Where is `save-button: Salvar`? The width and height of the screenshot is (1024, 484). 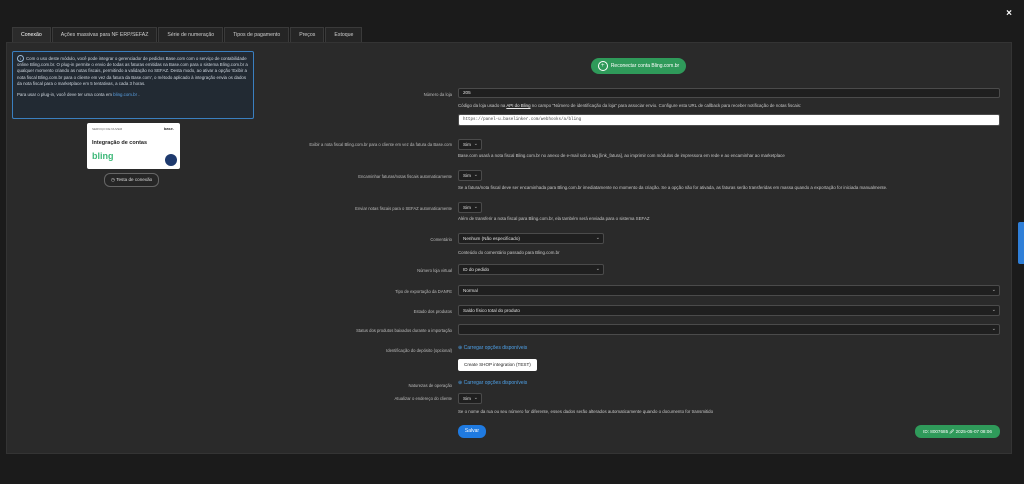 save-button: Salvar is located at coordinates (472, 431).